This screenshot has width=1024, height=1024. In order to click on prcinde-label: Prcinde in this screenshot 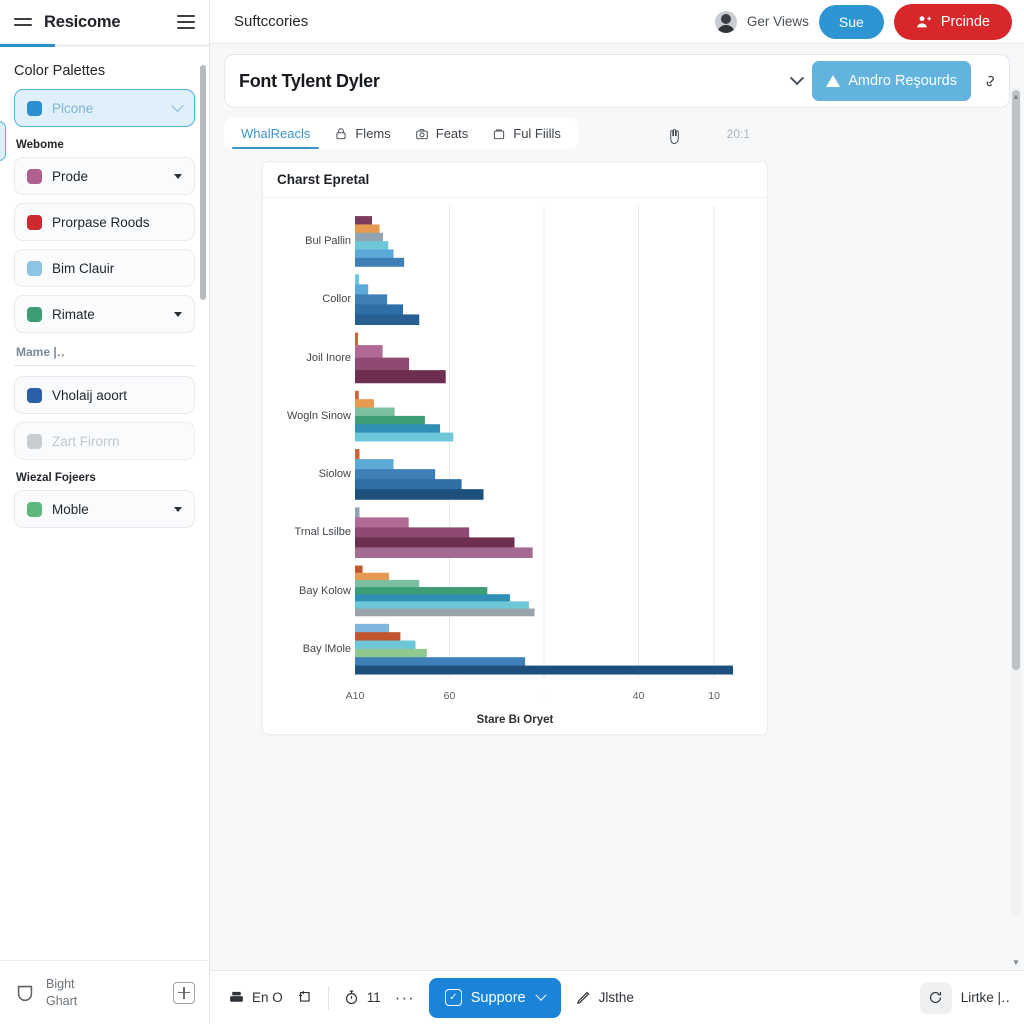, I will do `click(965, 21)`.